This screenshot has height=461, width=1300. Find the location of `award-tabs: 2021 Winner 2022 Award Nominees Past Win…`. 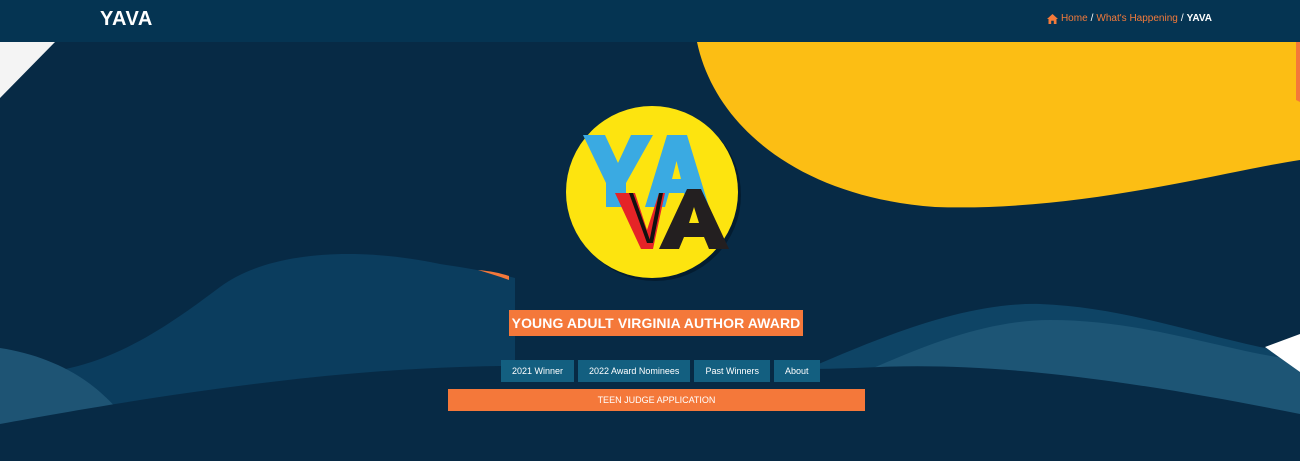

award-tabs: 2021 Winner 2022 Award Nominees Past Win… is located at coordinates (660, 371).